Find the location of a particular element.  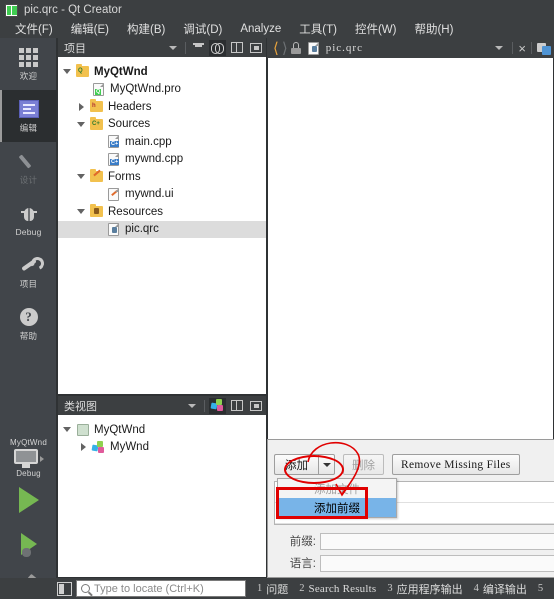

editor-file-tab: pic.qrc is located at coordinates (396, 48).